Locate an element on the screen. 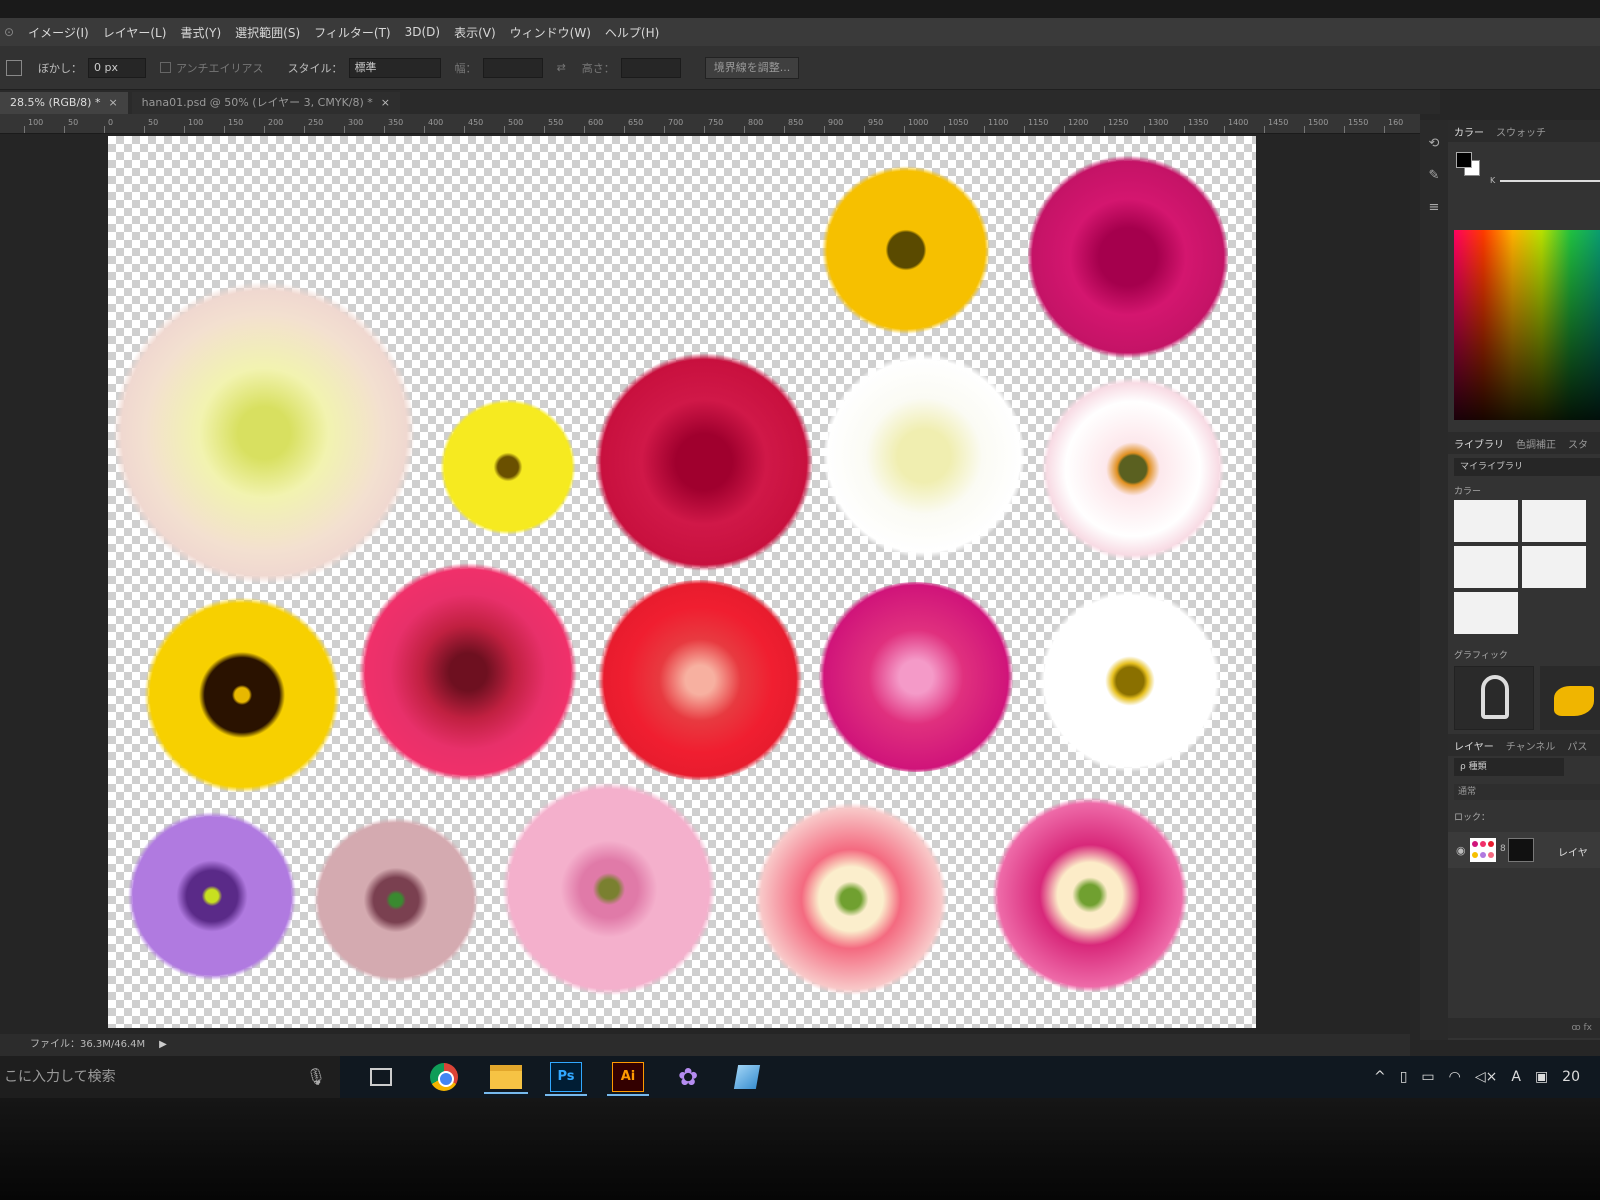 The width and height of the screenshot is (1600, 1200). action-center-icon: ▣ is located at coordinates (1541, 1077).